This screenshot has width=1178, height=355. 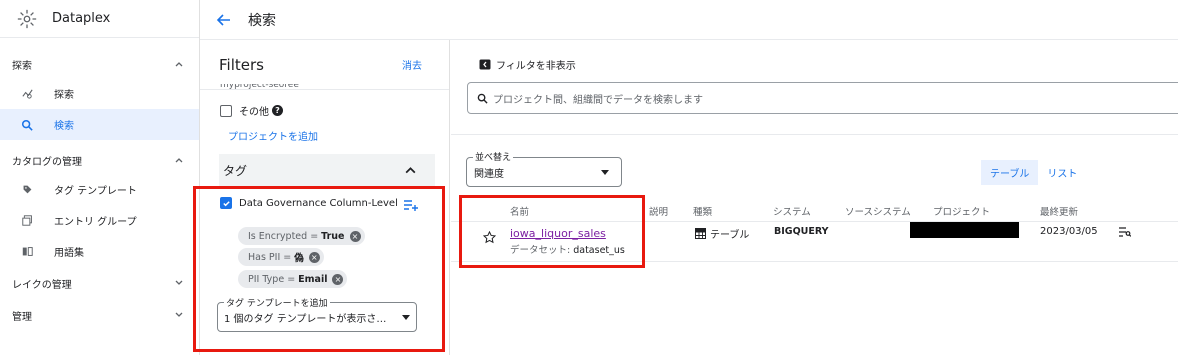 What do you see at coordinates (64, 95) in the screenshot?
I see `sidebar-item-label: 探索` at bounding box center [64, 95].